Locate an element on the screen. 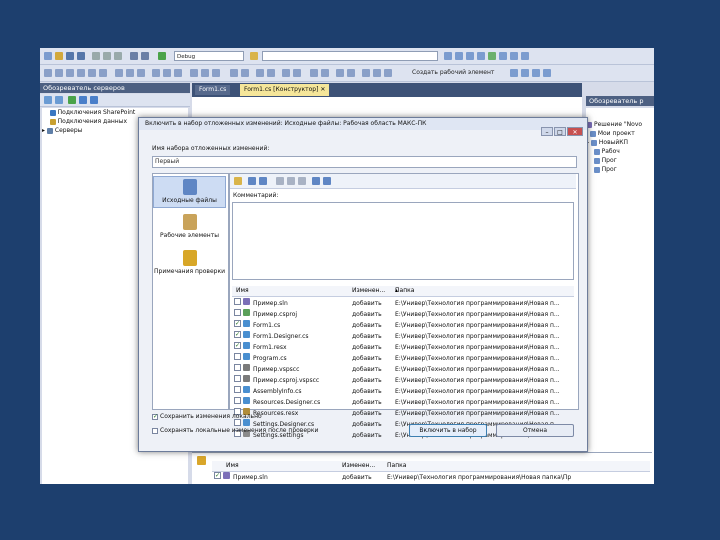 This screenshot has height=540, width=720. open-folder-icon is located at coordinates (59, 56).